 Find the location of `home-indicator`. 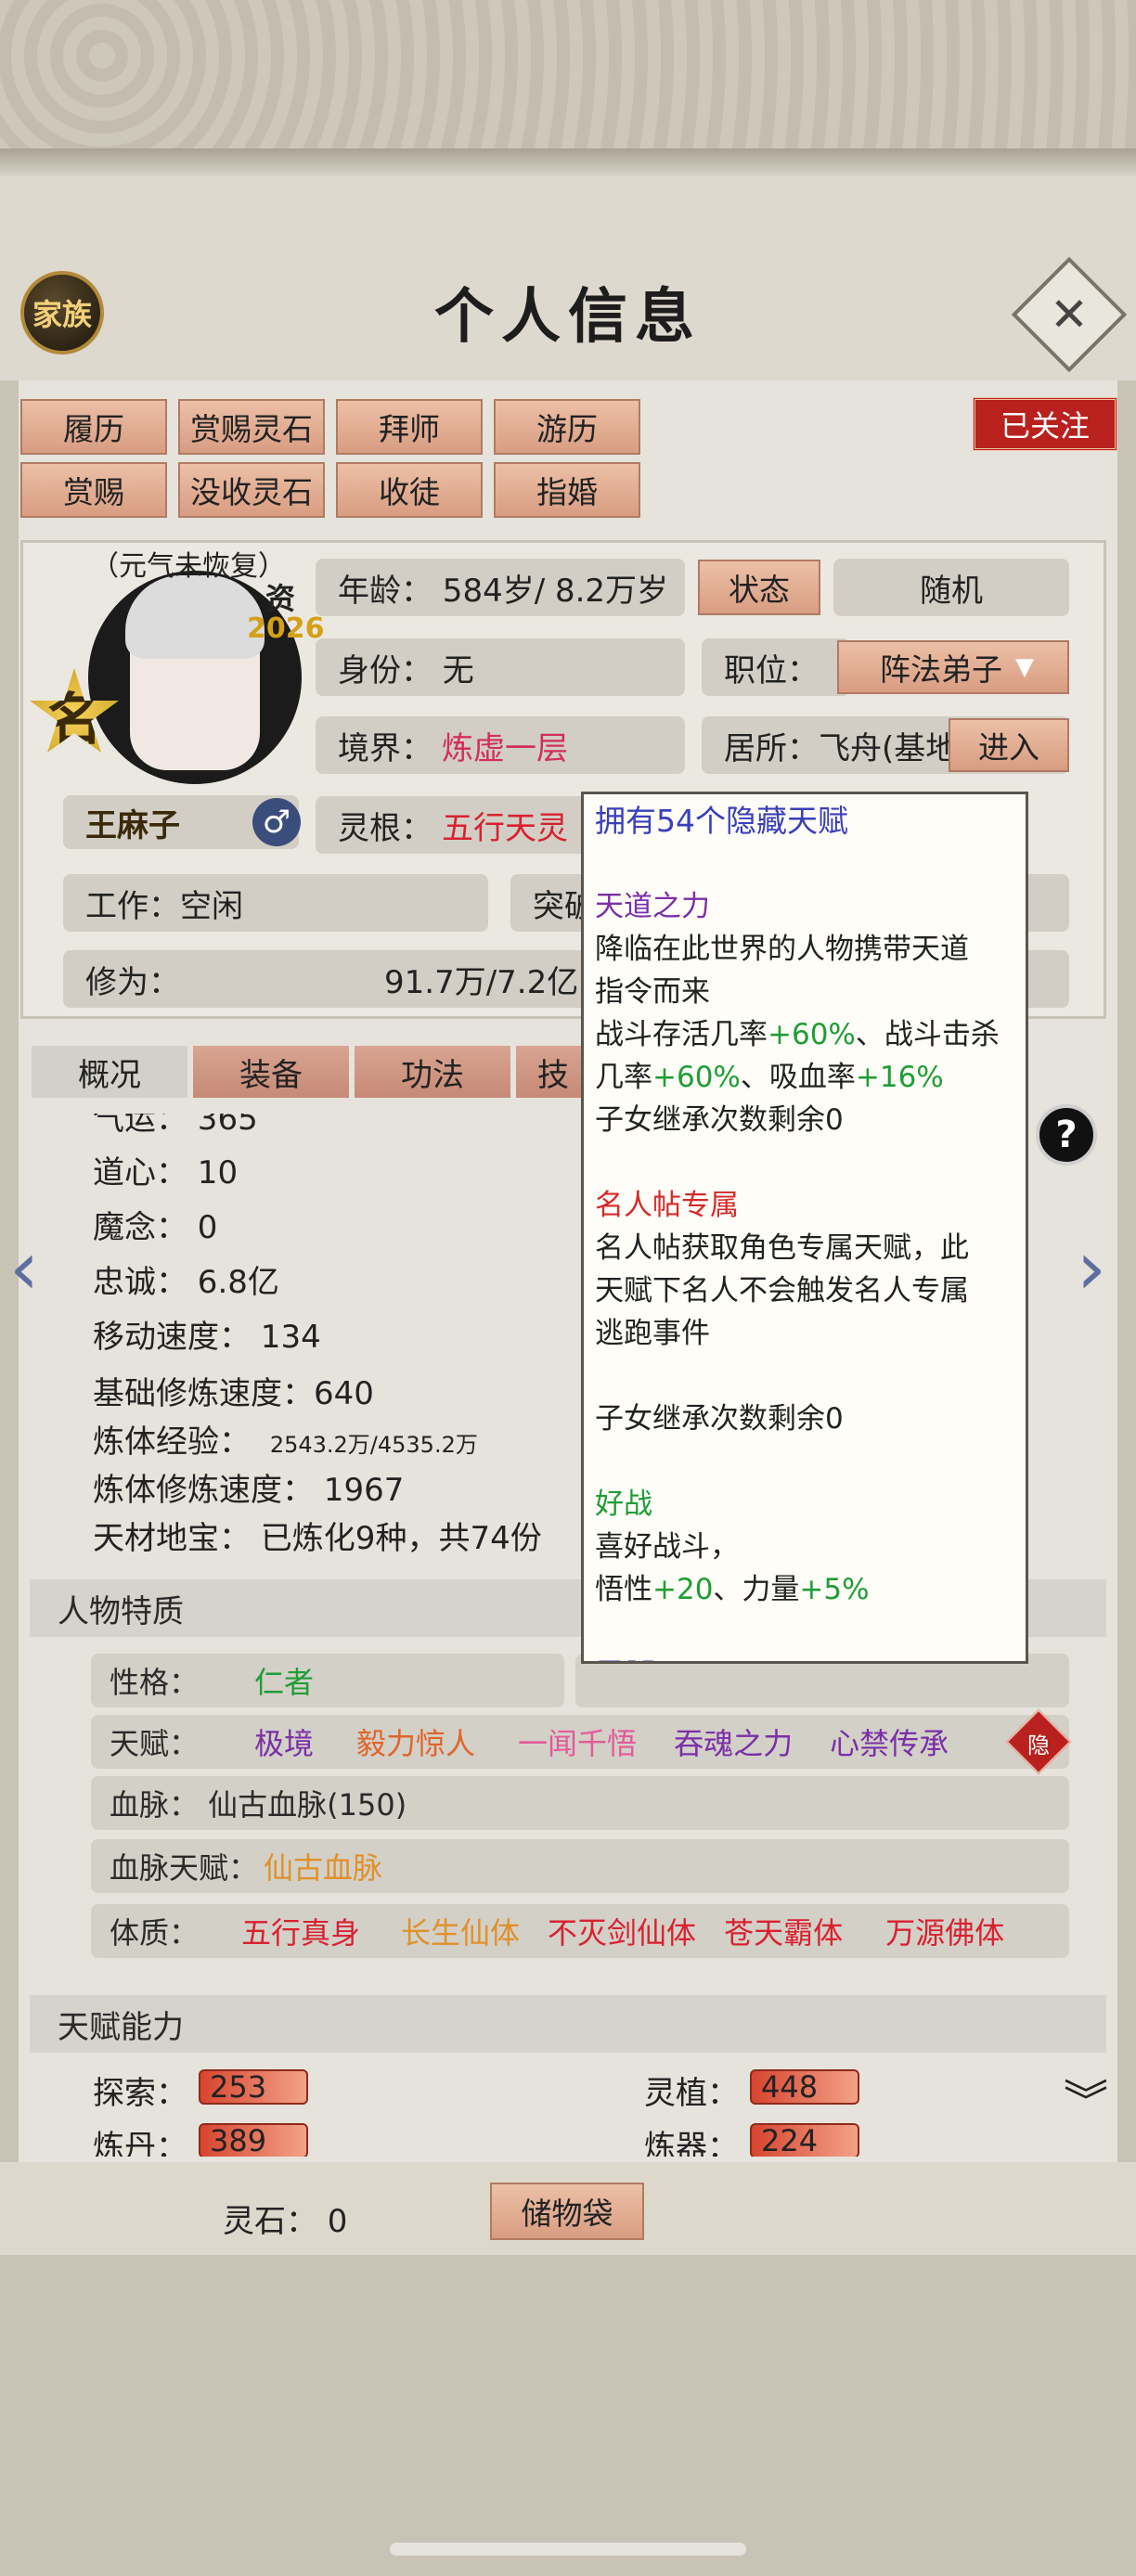

home-indicator is located at coordinates (568, 2549).